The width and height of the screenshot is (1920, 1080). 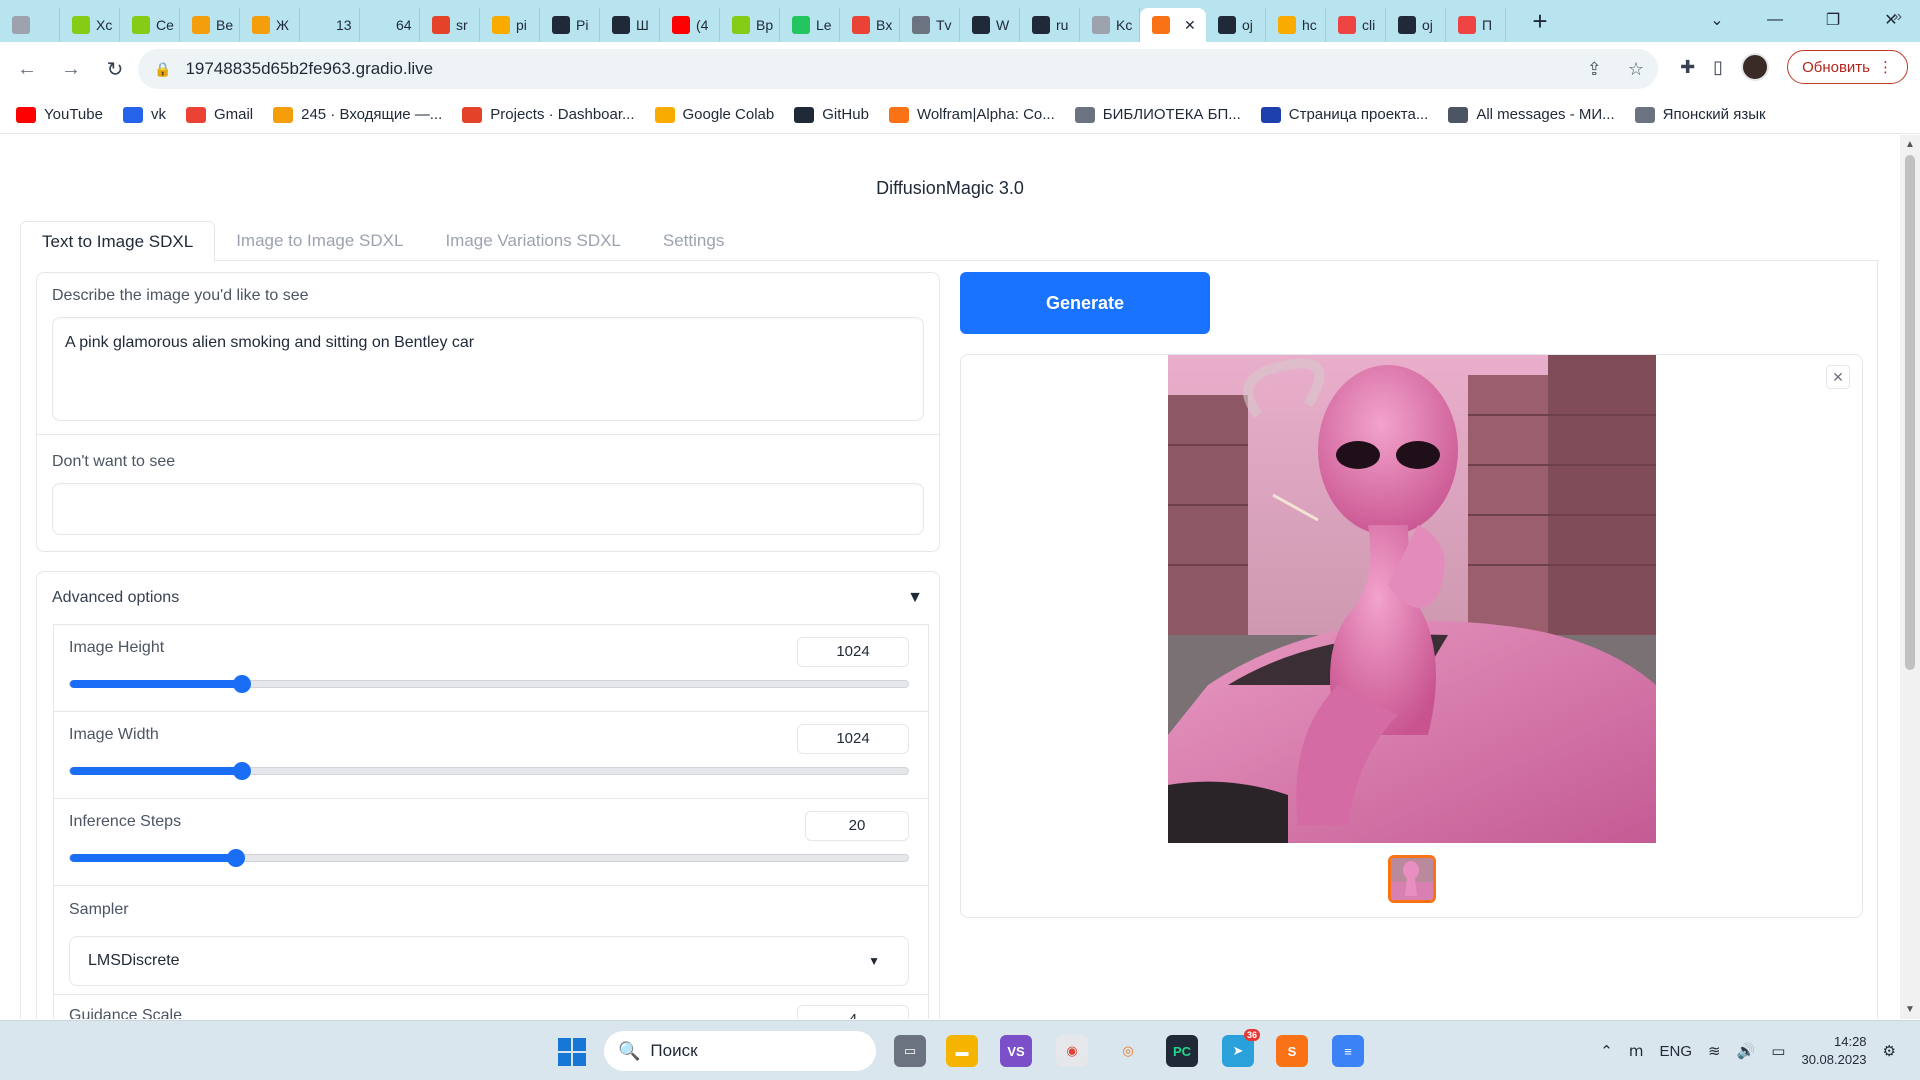 I want to click on tab-settings: Settings, so click(x=693, y=241).